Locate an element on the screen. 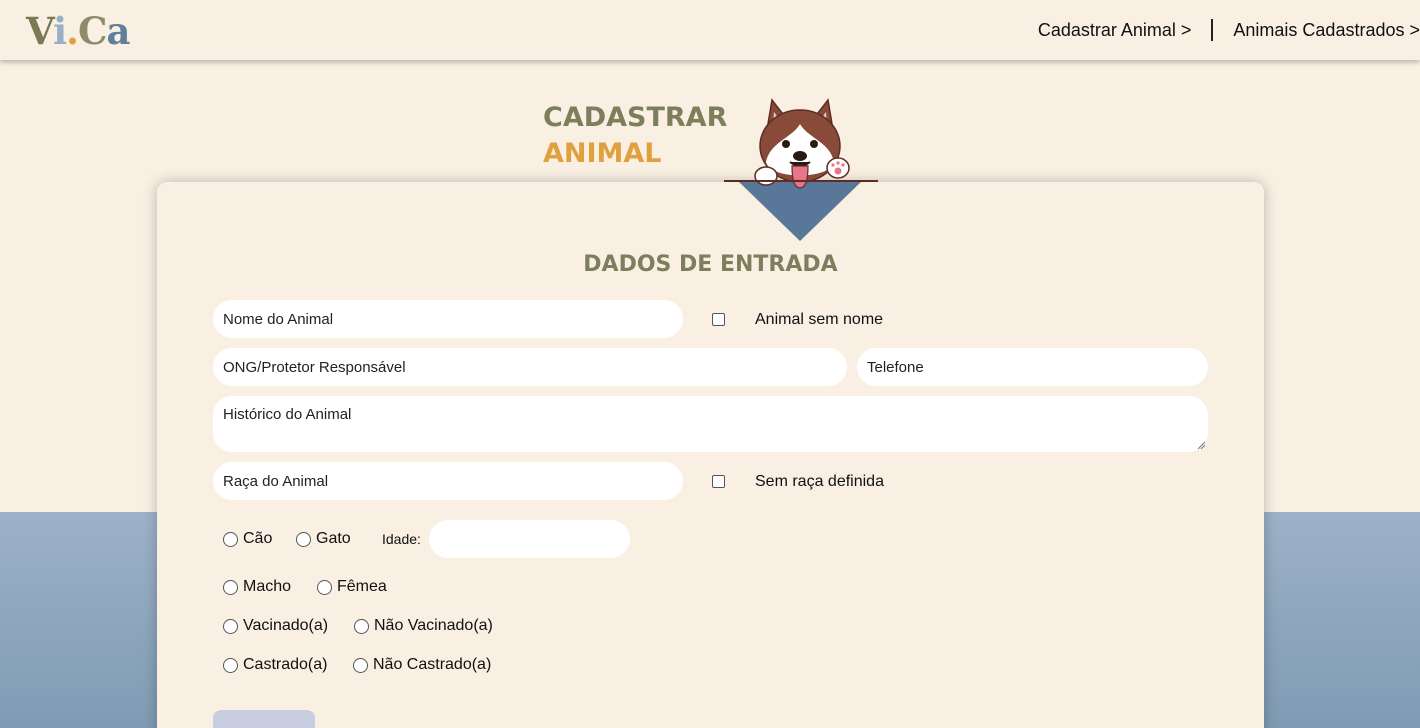 Image resolution: width=1420 pixels, height=728 pixels. section-title: DADOS DE ENTRADA is located at coordinates (710, 264).